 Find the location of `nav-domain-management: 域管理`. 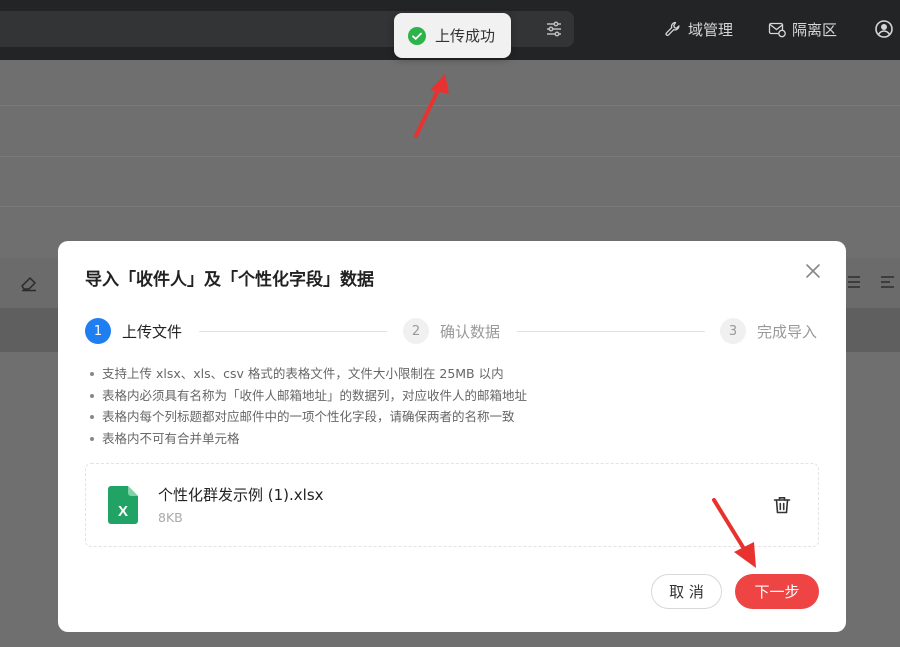

nav-domain-management: 域管理 is located at coordinates (698, 29).